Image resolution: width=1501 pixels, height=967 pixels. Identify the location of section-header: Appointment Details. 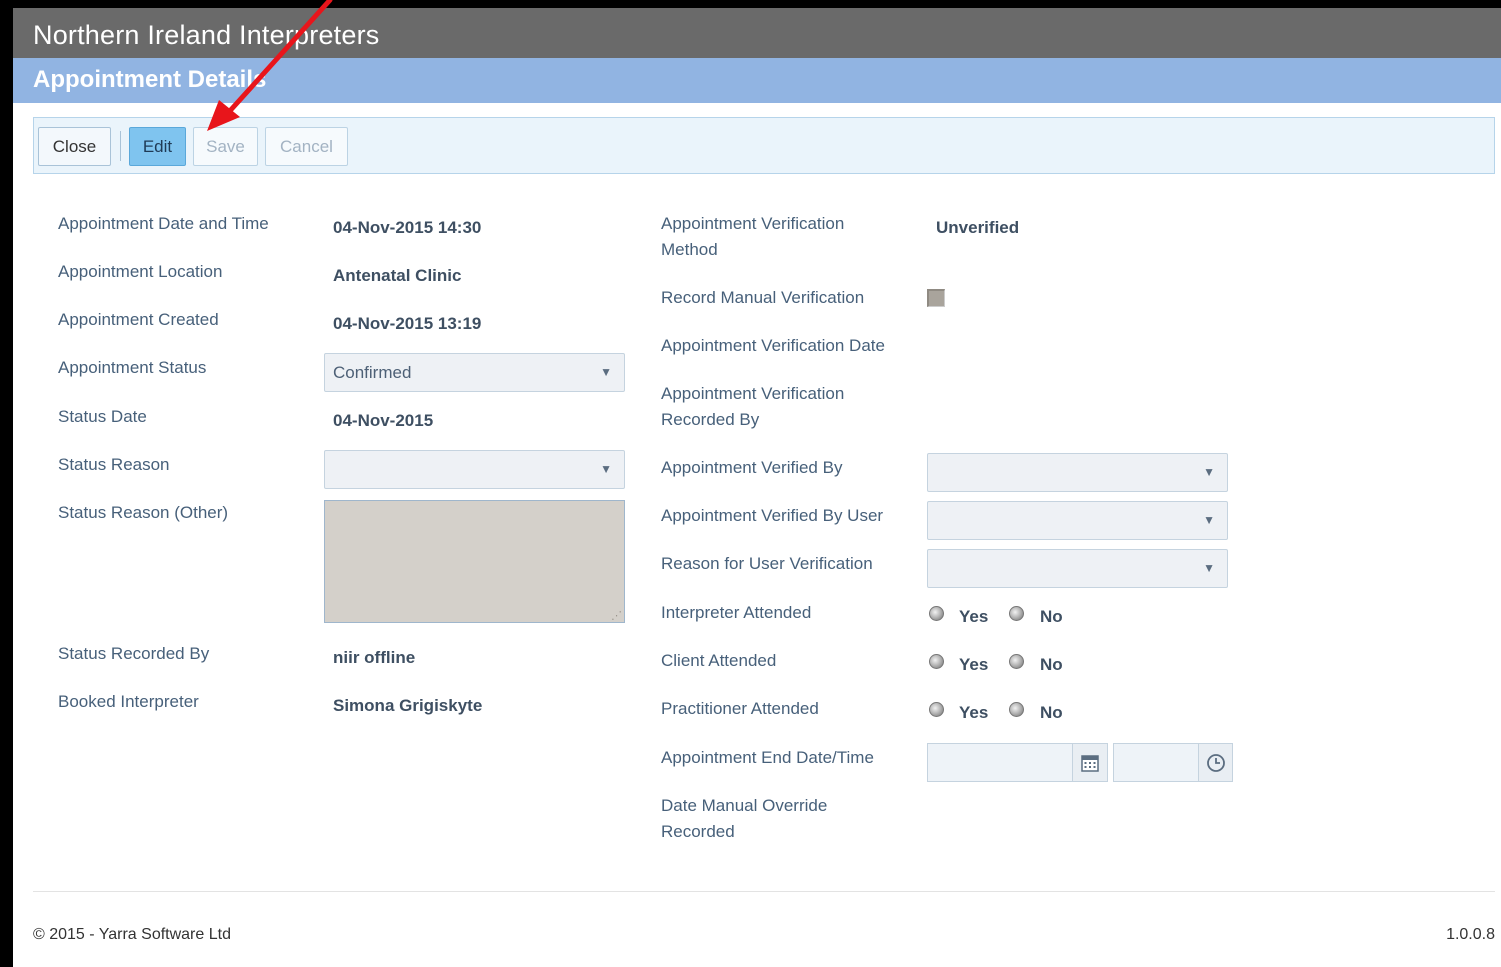
(757, 80).